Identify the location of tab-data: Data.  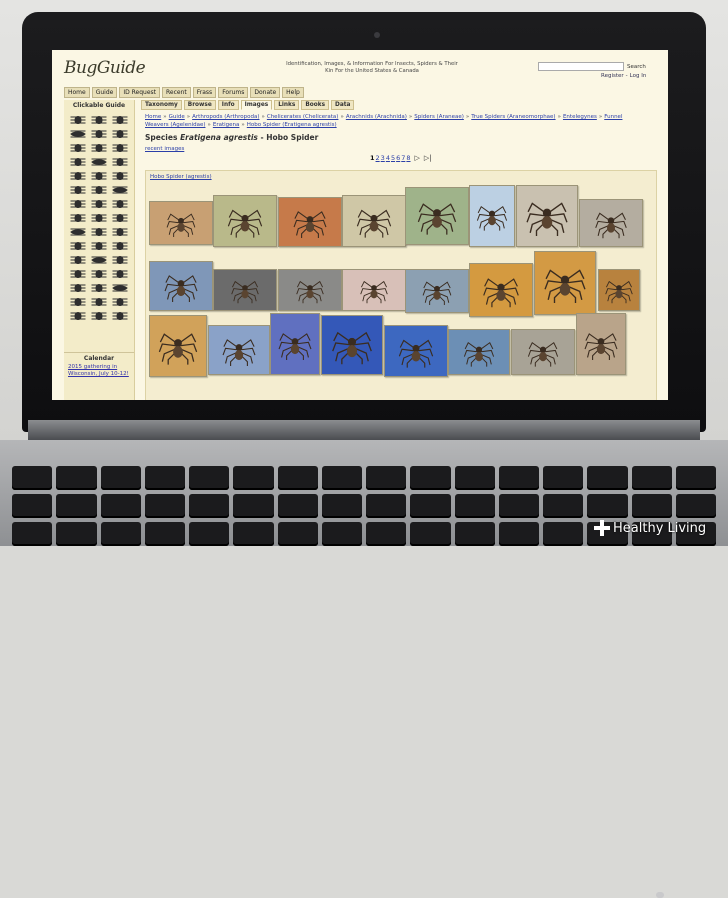
(343, 105).